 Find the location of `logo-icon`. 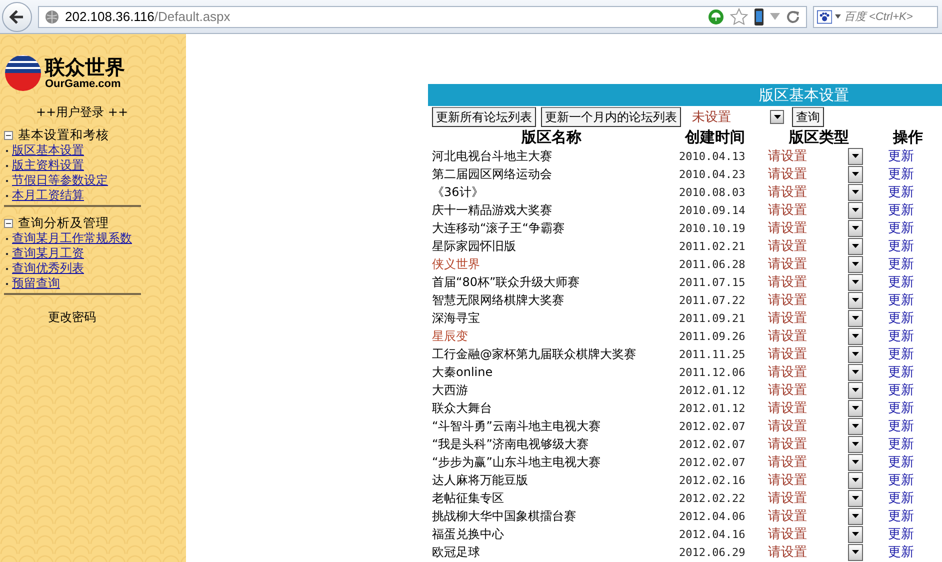

logo-icon is located at coordinates (23, 73).